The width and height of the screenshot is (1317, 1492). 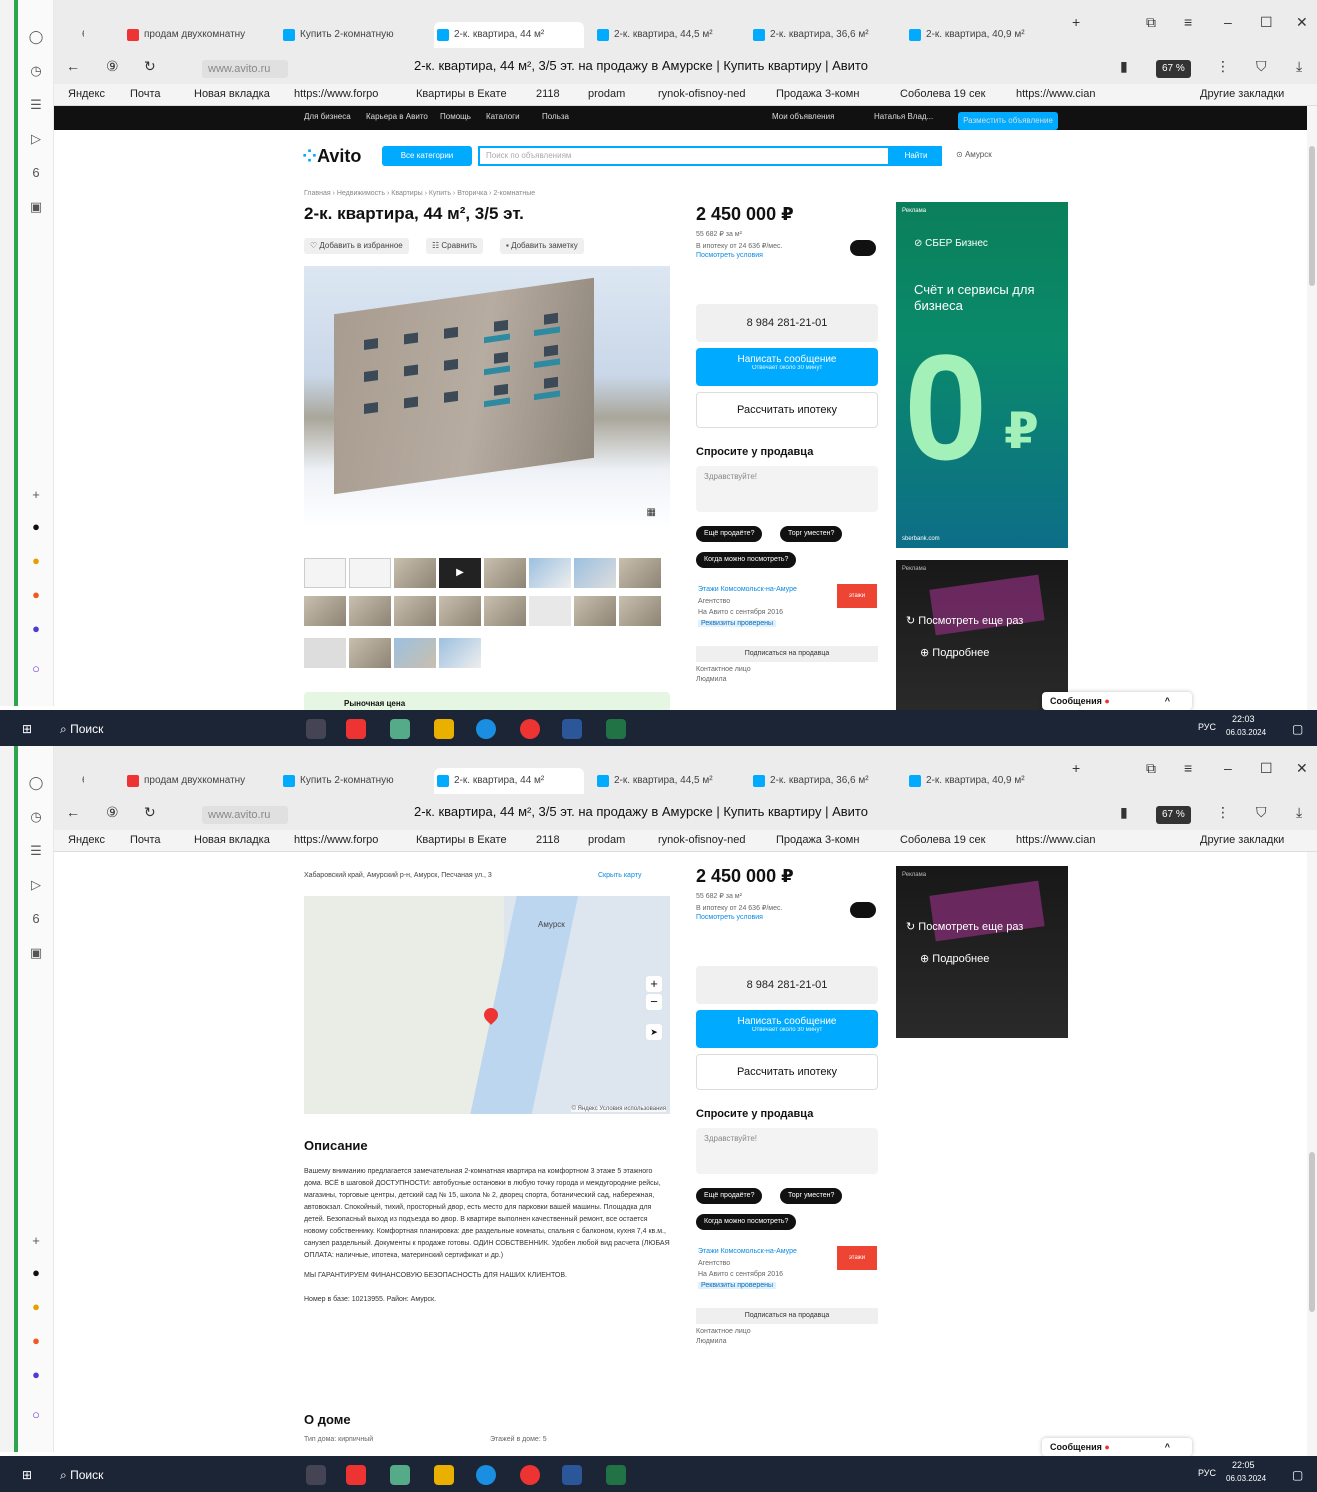 What do you see at coordinates (455, 246) in the screenshot?
I see `compare-button: ☷ Сравнить` at bounding box center [455, 246].